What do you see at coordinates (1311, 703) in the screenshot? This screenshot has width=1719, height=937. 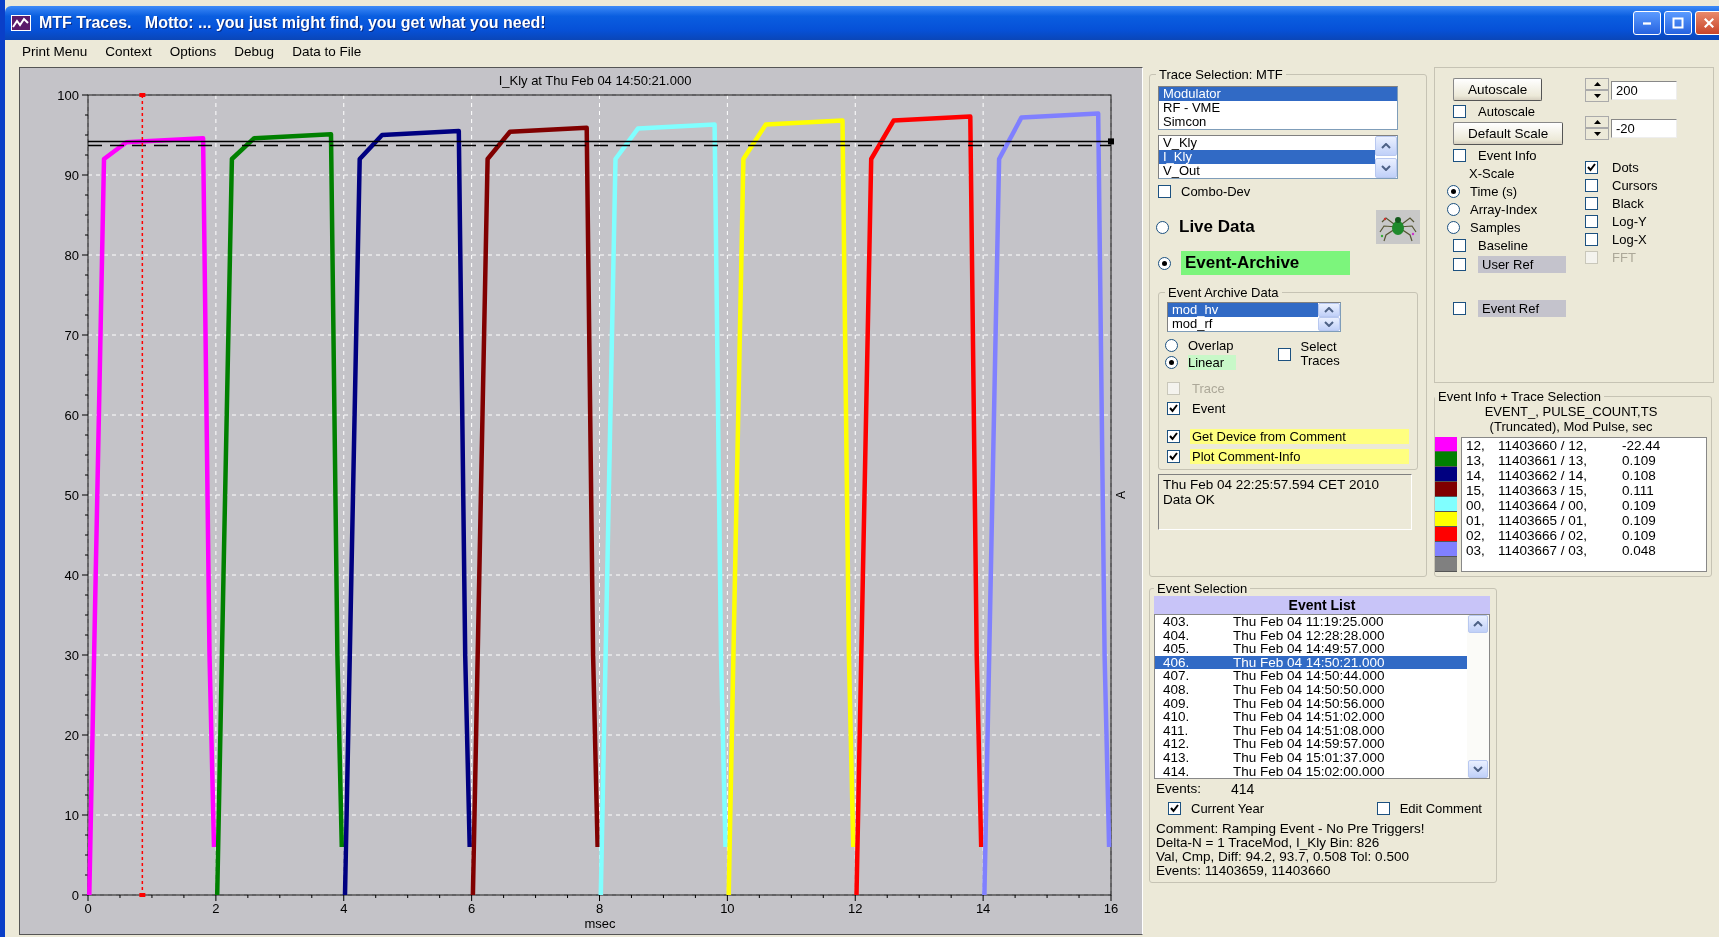 I see `list-item: 409. Thu Feb 04 14:50:56.000` at bounding box center [1311, 703].